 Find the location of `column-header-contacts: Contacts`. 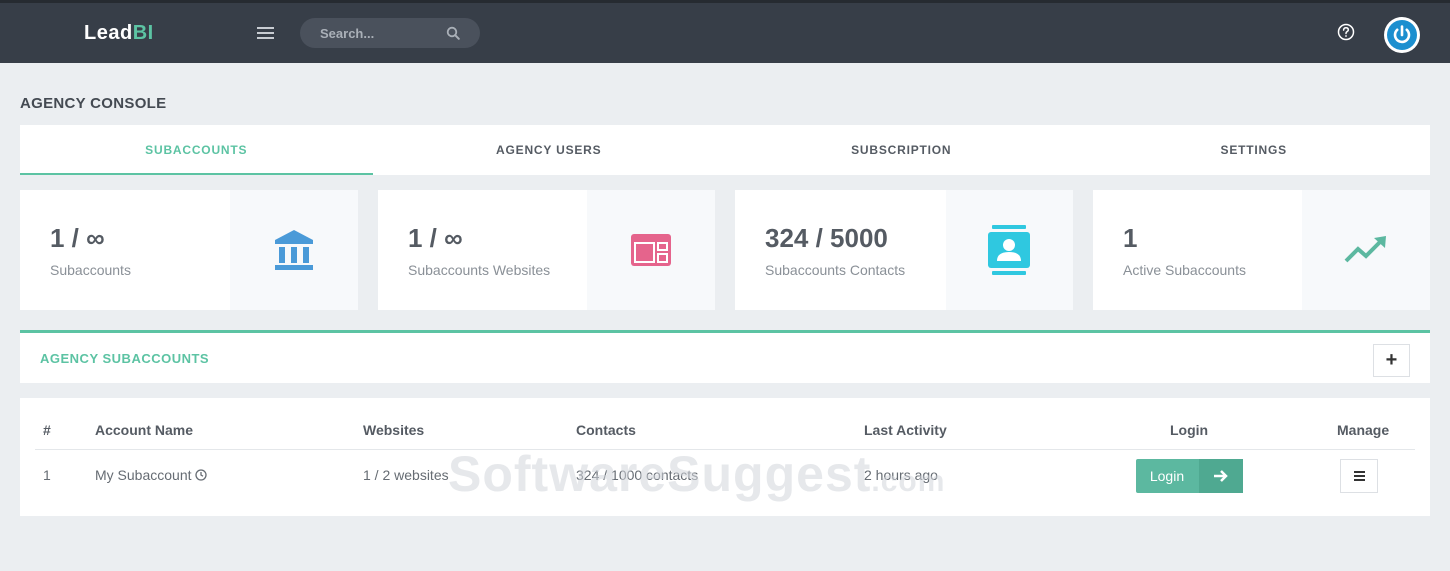

column-header-contacts: Contacts is located at coordinates (606, 430).